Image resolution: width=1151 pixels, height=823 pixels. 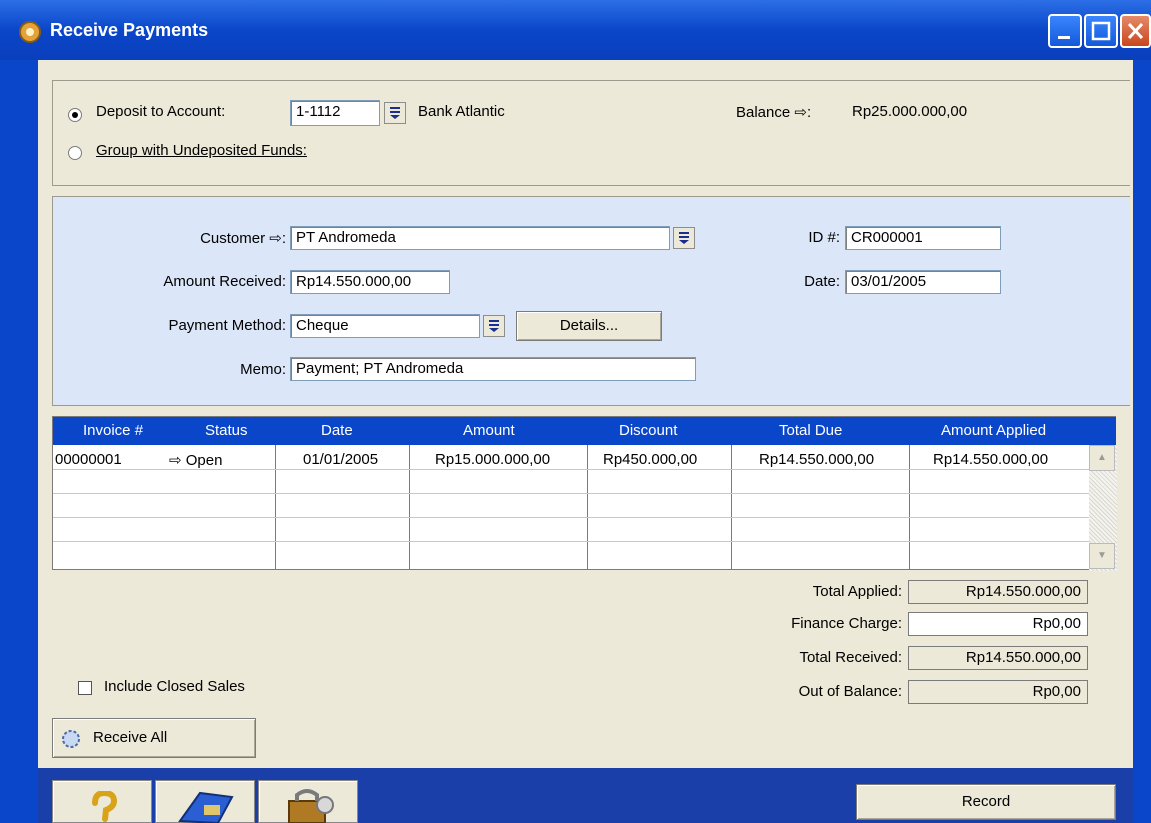 I want to click on row-total-due: Rp14.550.000,00, so click(x=817, y=459).